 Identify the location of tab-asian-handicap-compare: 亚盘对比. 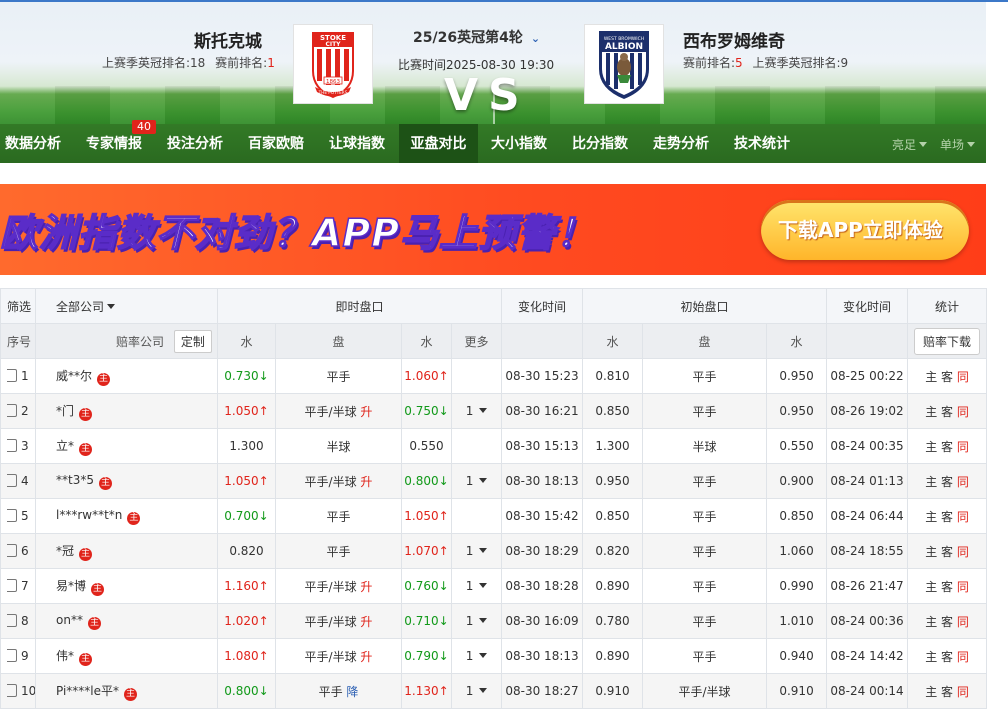
(438, 143).